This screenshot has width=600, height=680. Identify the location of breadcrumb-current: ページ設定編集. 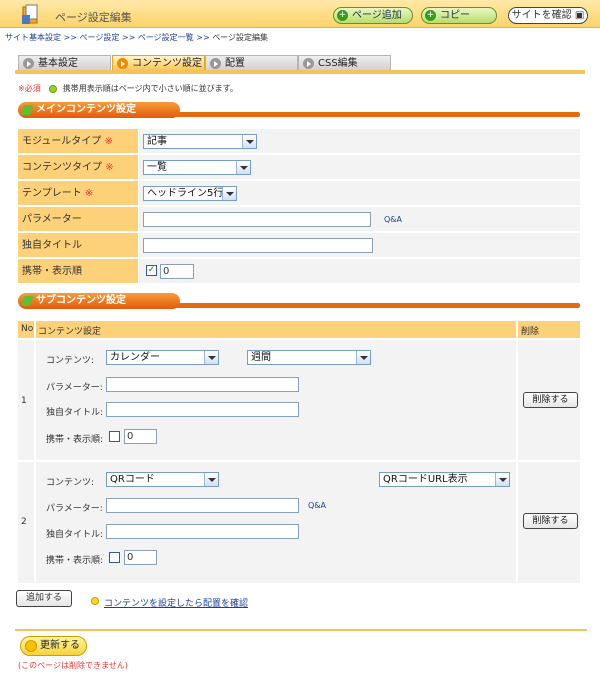
(240, 37).